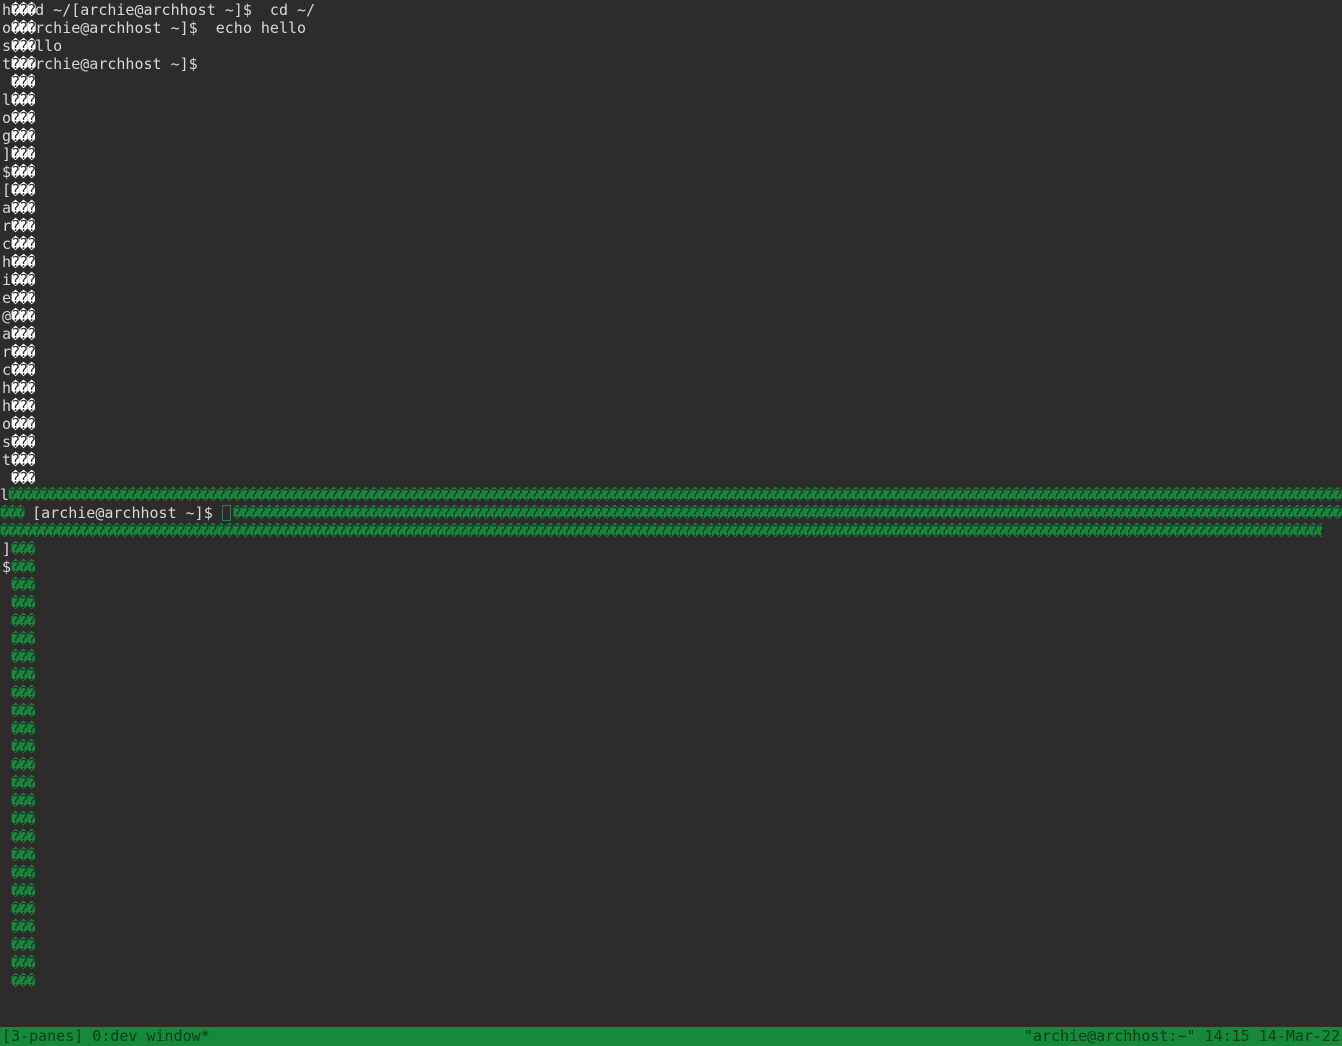  I want to click on terminal-line: o���rchie@archhost ~]$ echo hello, so click(154, 28).